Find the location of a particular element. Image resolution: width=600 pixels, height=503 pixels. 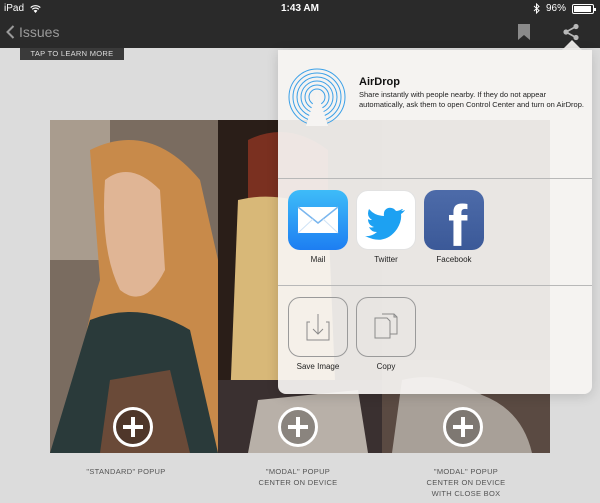

back-button: Issues is located at coordinates (32, 32).